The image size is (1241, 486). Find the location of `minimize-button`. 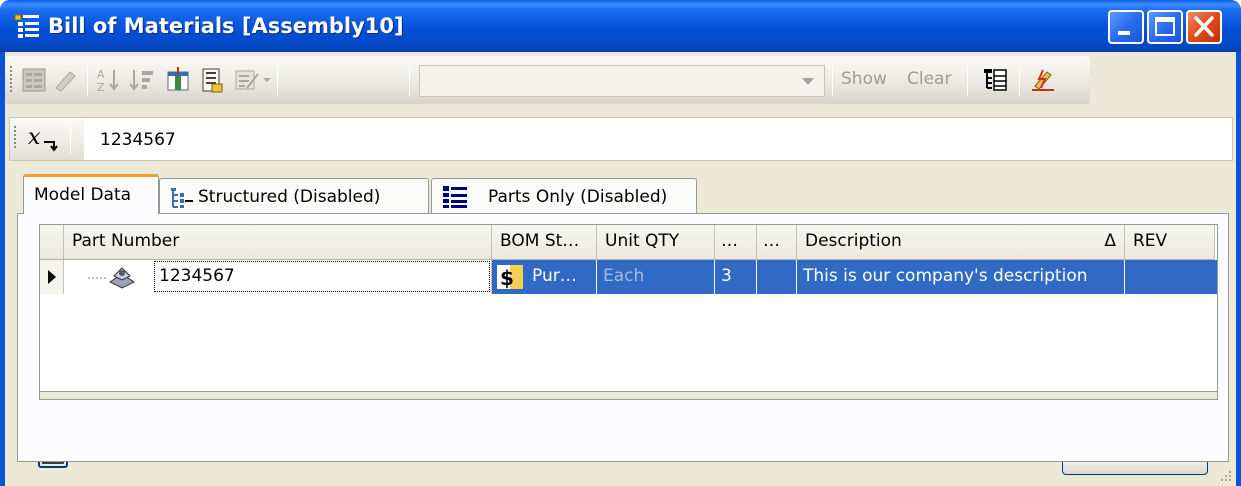

minimize-button is located at coordinates (1126, 27).